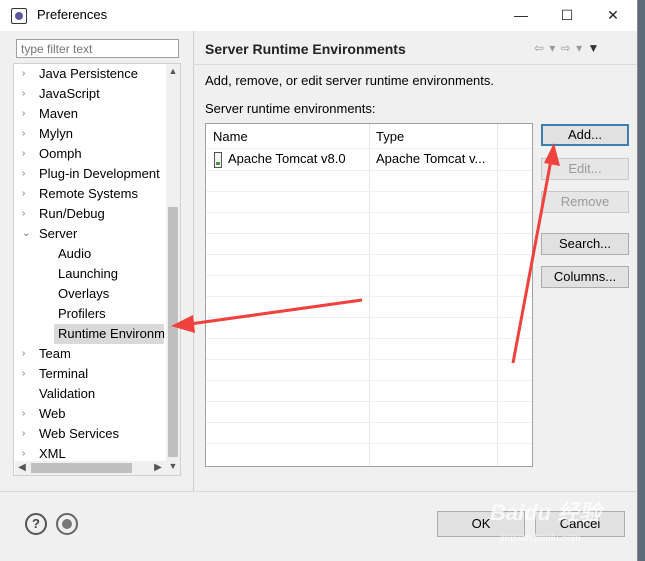  Describe the element at coordinates (67, 393) in the screenshot. I see `tree-item-label: Validation` at that location.